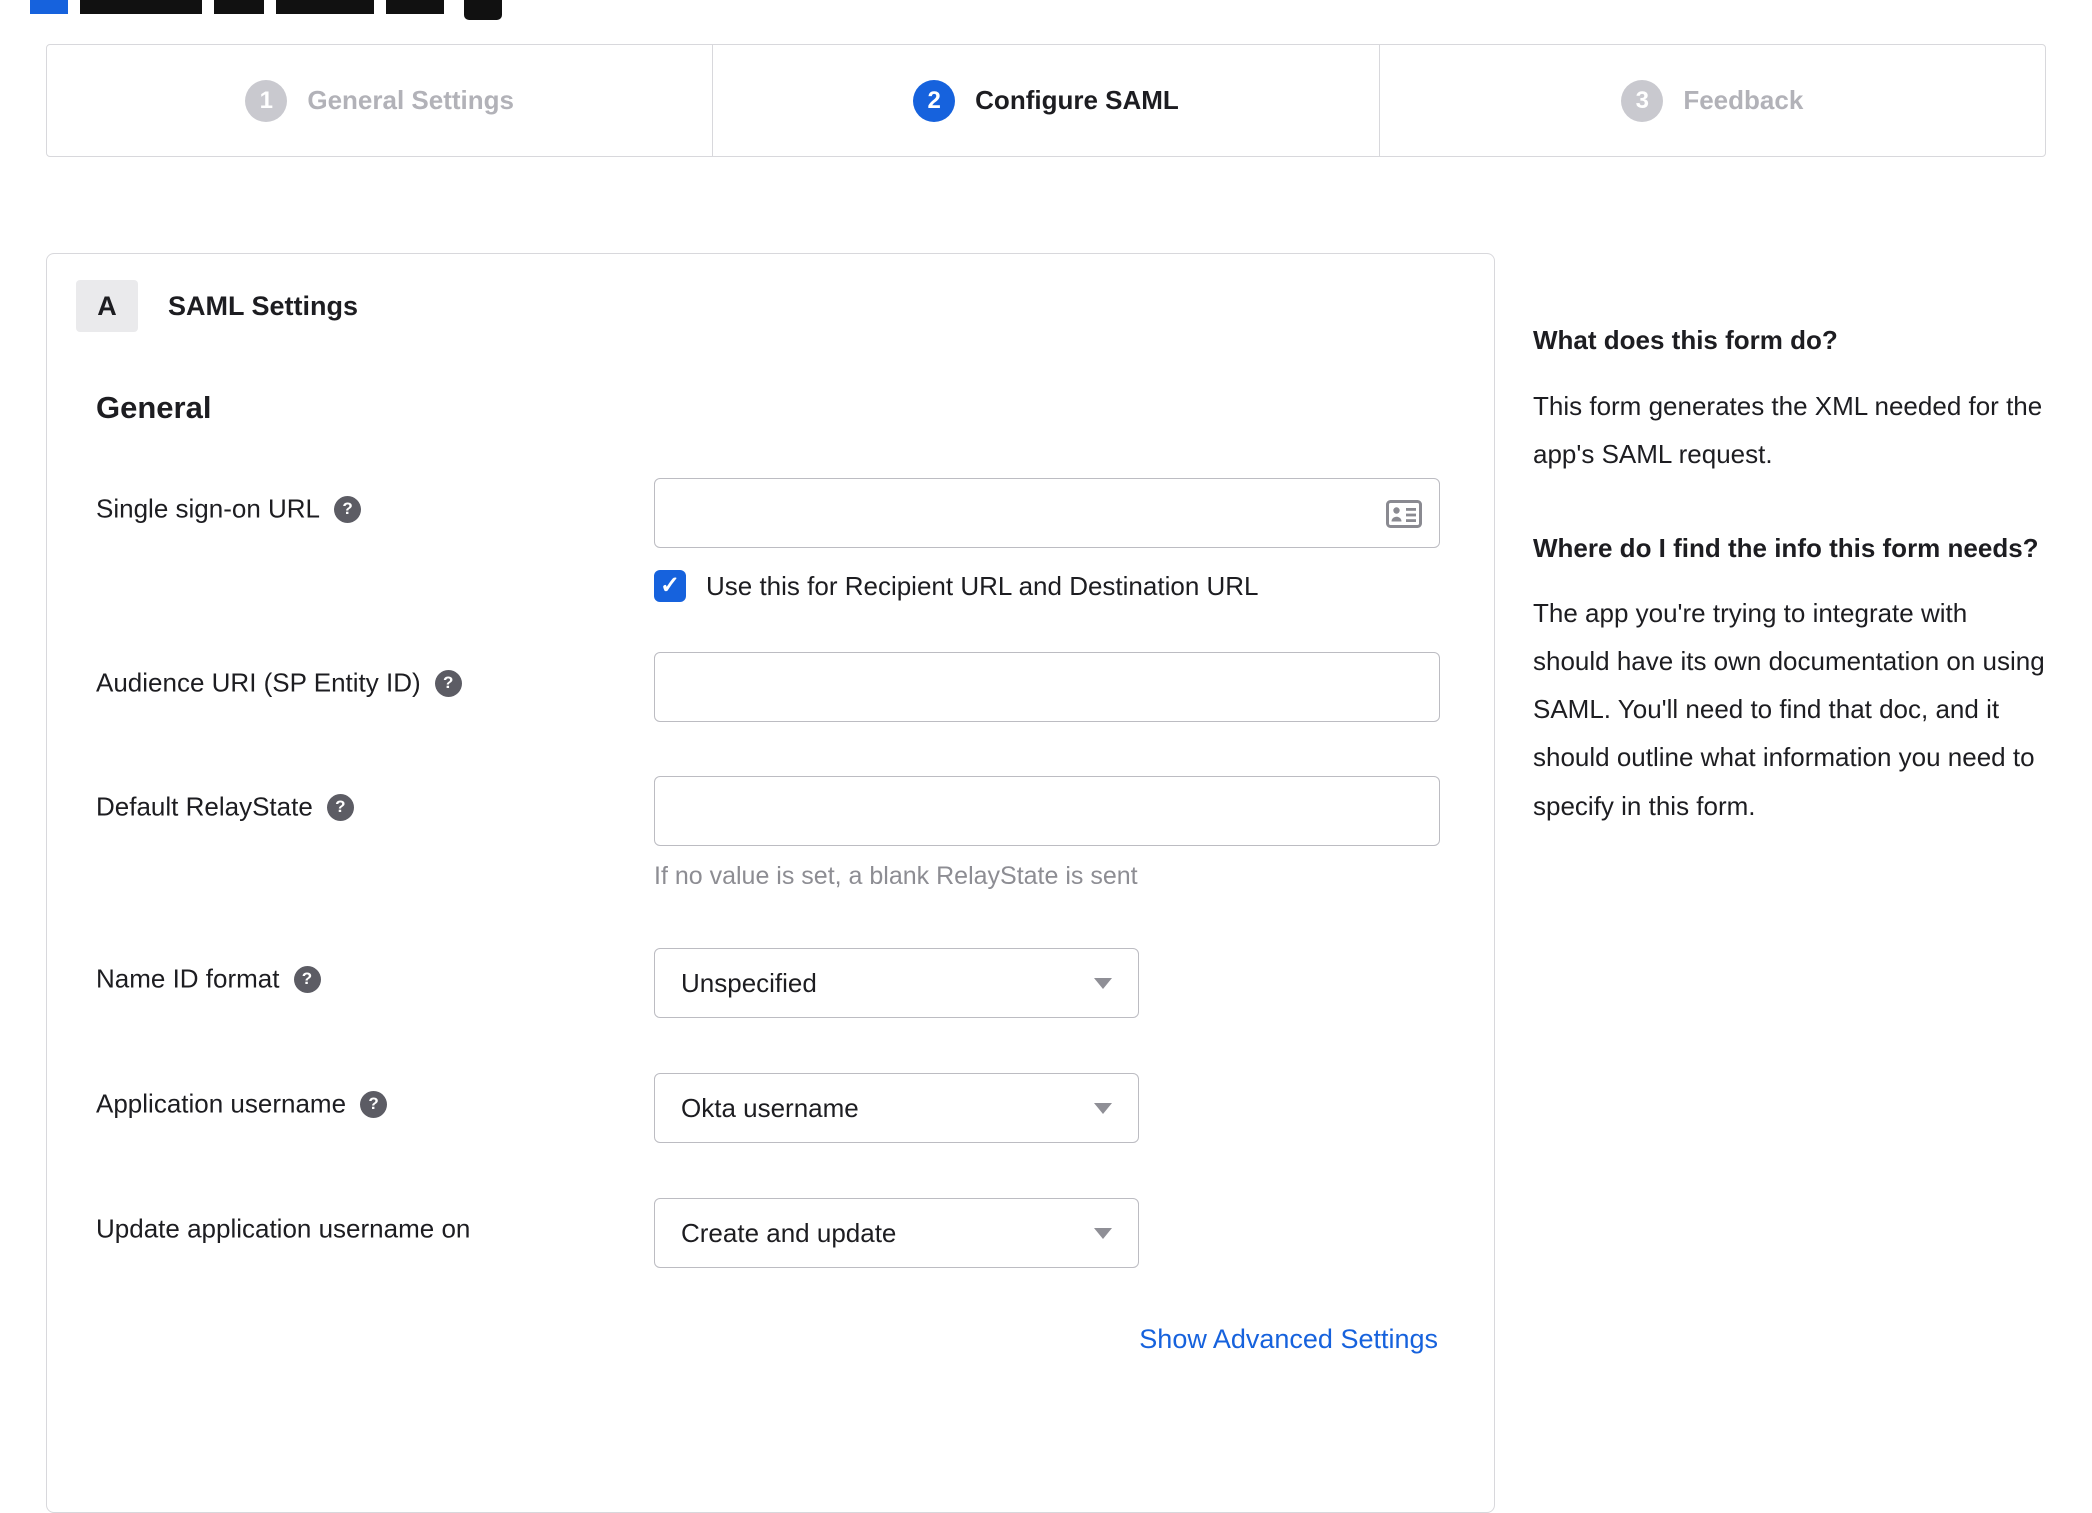 The image size is (2092, 1513). Describe the element at coordinates (767, 1339) in the screenshot. I see `advanced-settings-row: Show Advanced Settings` at that location.